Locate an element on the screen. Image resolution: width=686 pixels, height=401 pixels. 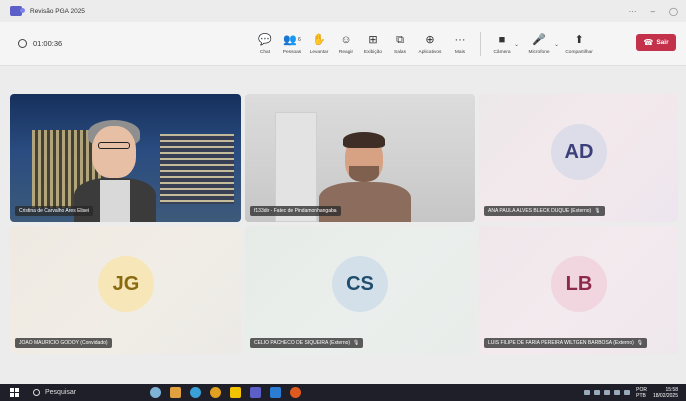
camera-button: ■ Câmera is located at coordinates (502, 44).